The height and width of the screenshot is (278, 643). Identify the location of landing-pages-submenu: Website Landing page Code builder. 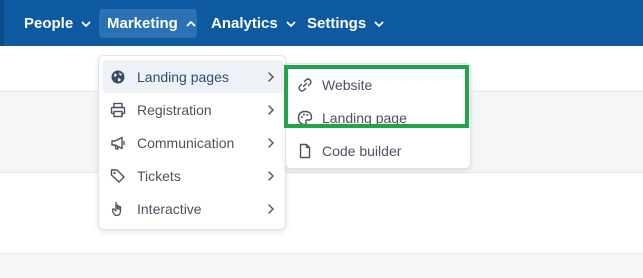
(378, 116).